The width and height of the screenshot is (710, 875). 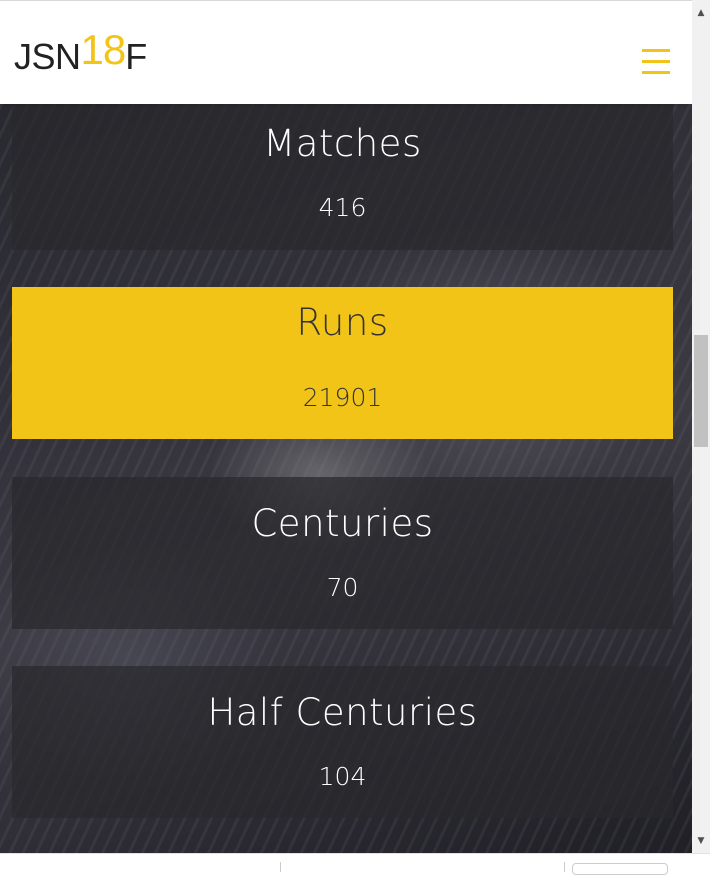 What do you see at coordinates (342, 776) in the screenshot?
I see `stat-value: 104` at bounding box center [342, 776].